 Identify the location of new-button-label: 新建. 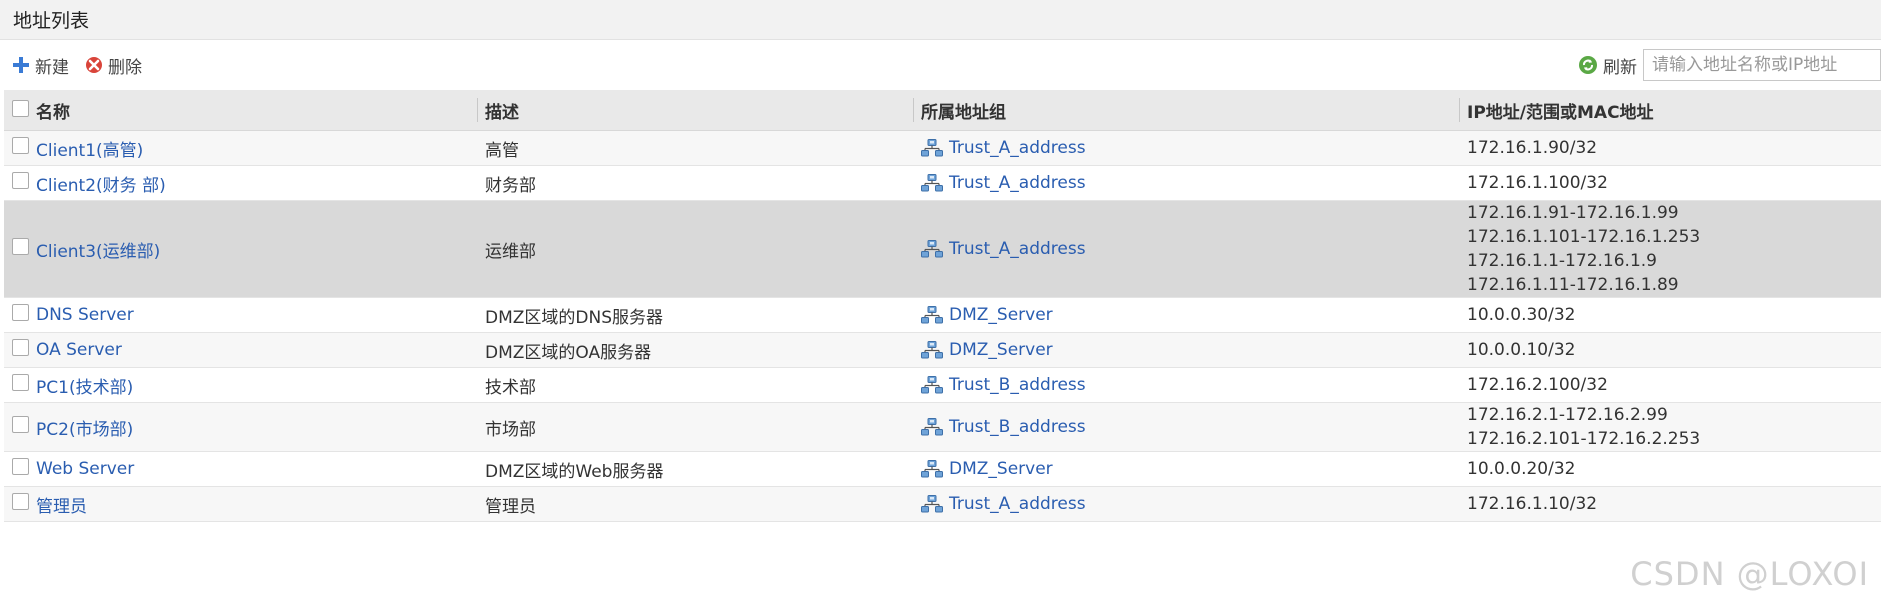
(52, 67).